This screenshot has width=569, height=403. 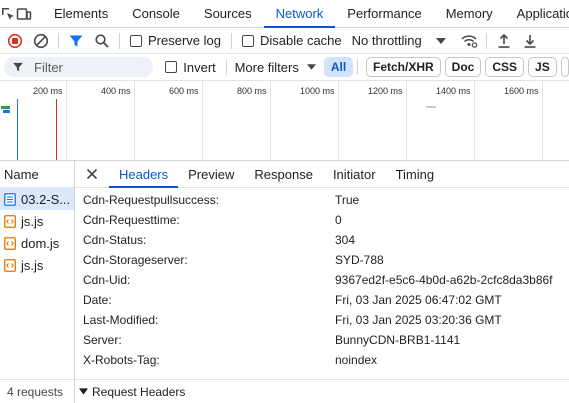 What do you see at coordinates (37, 391) in the screenshot?
I see `request-count: 4 requests` at bounding box center [37, 391].